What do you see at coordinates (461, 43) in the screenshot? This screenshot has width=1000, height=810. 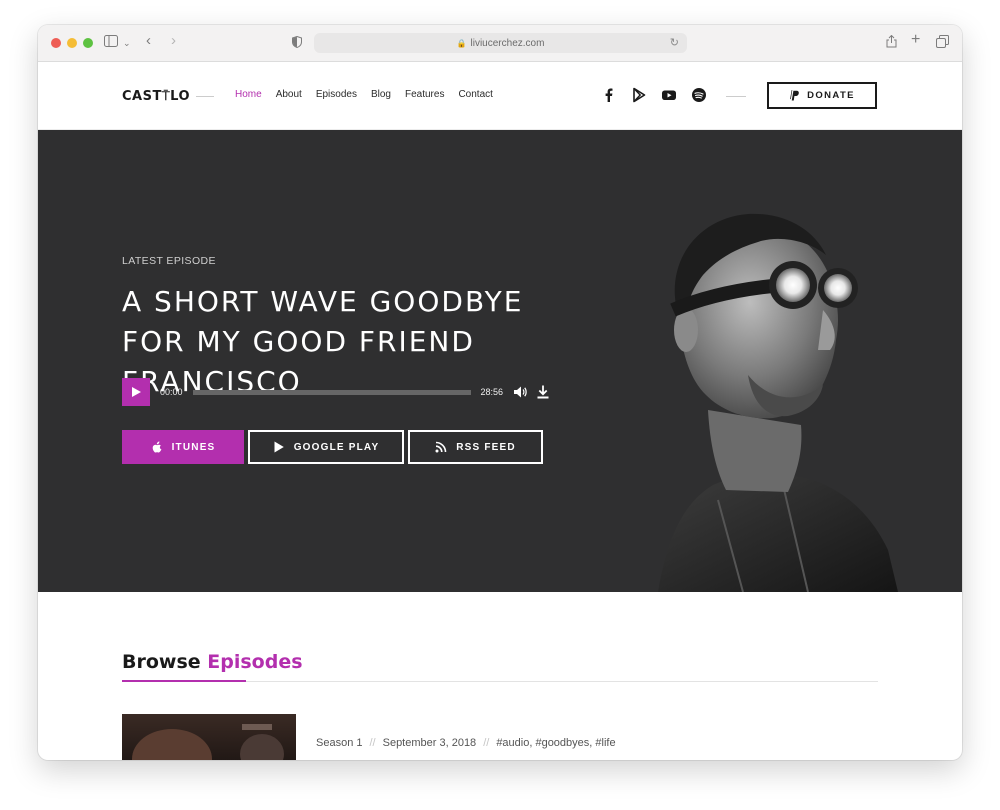 I see `lock-icon: 🔒` at bounding box center [461, 43].